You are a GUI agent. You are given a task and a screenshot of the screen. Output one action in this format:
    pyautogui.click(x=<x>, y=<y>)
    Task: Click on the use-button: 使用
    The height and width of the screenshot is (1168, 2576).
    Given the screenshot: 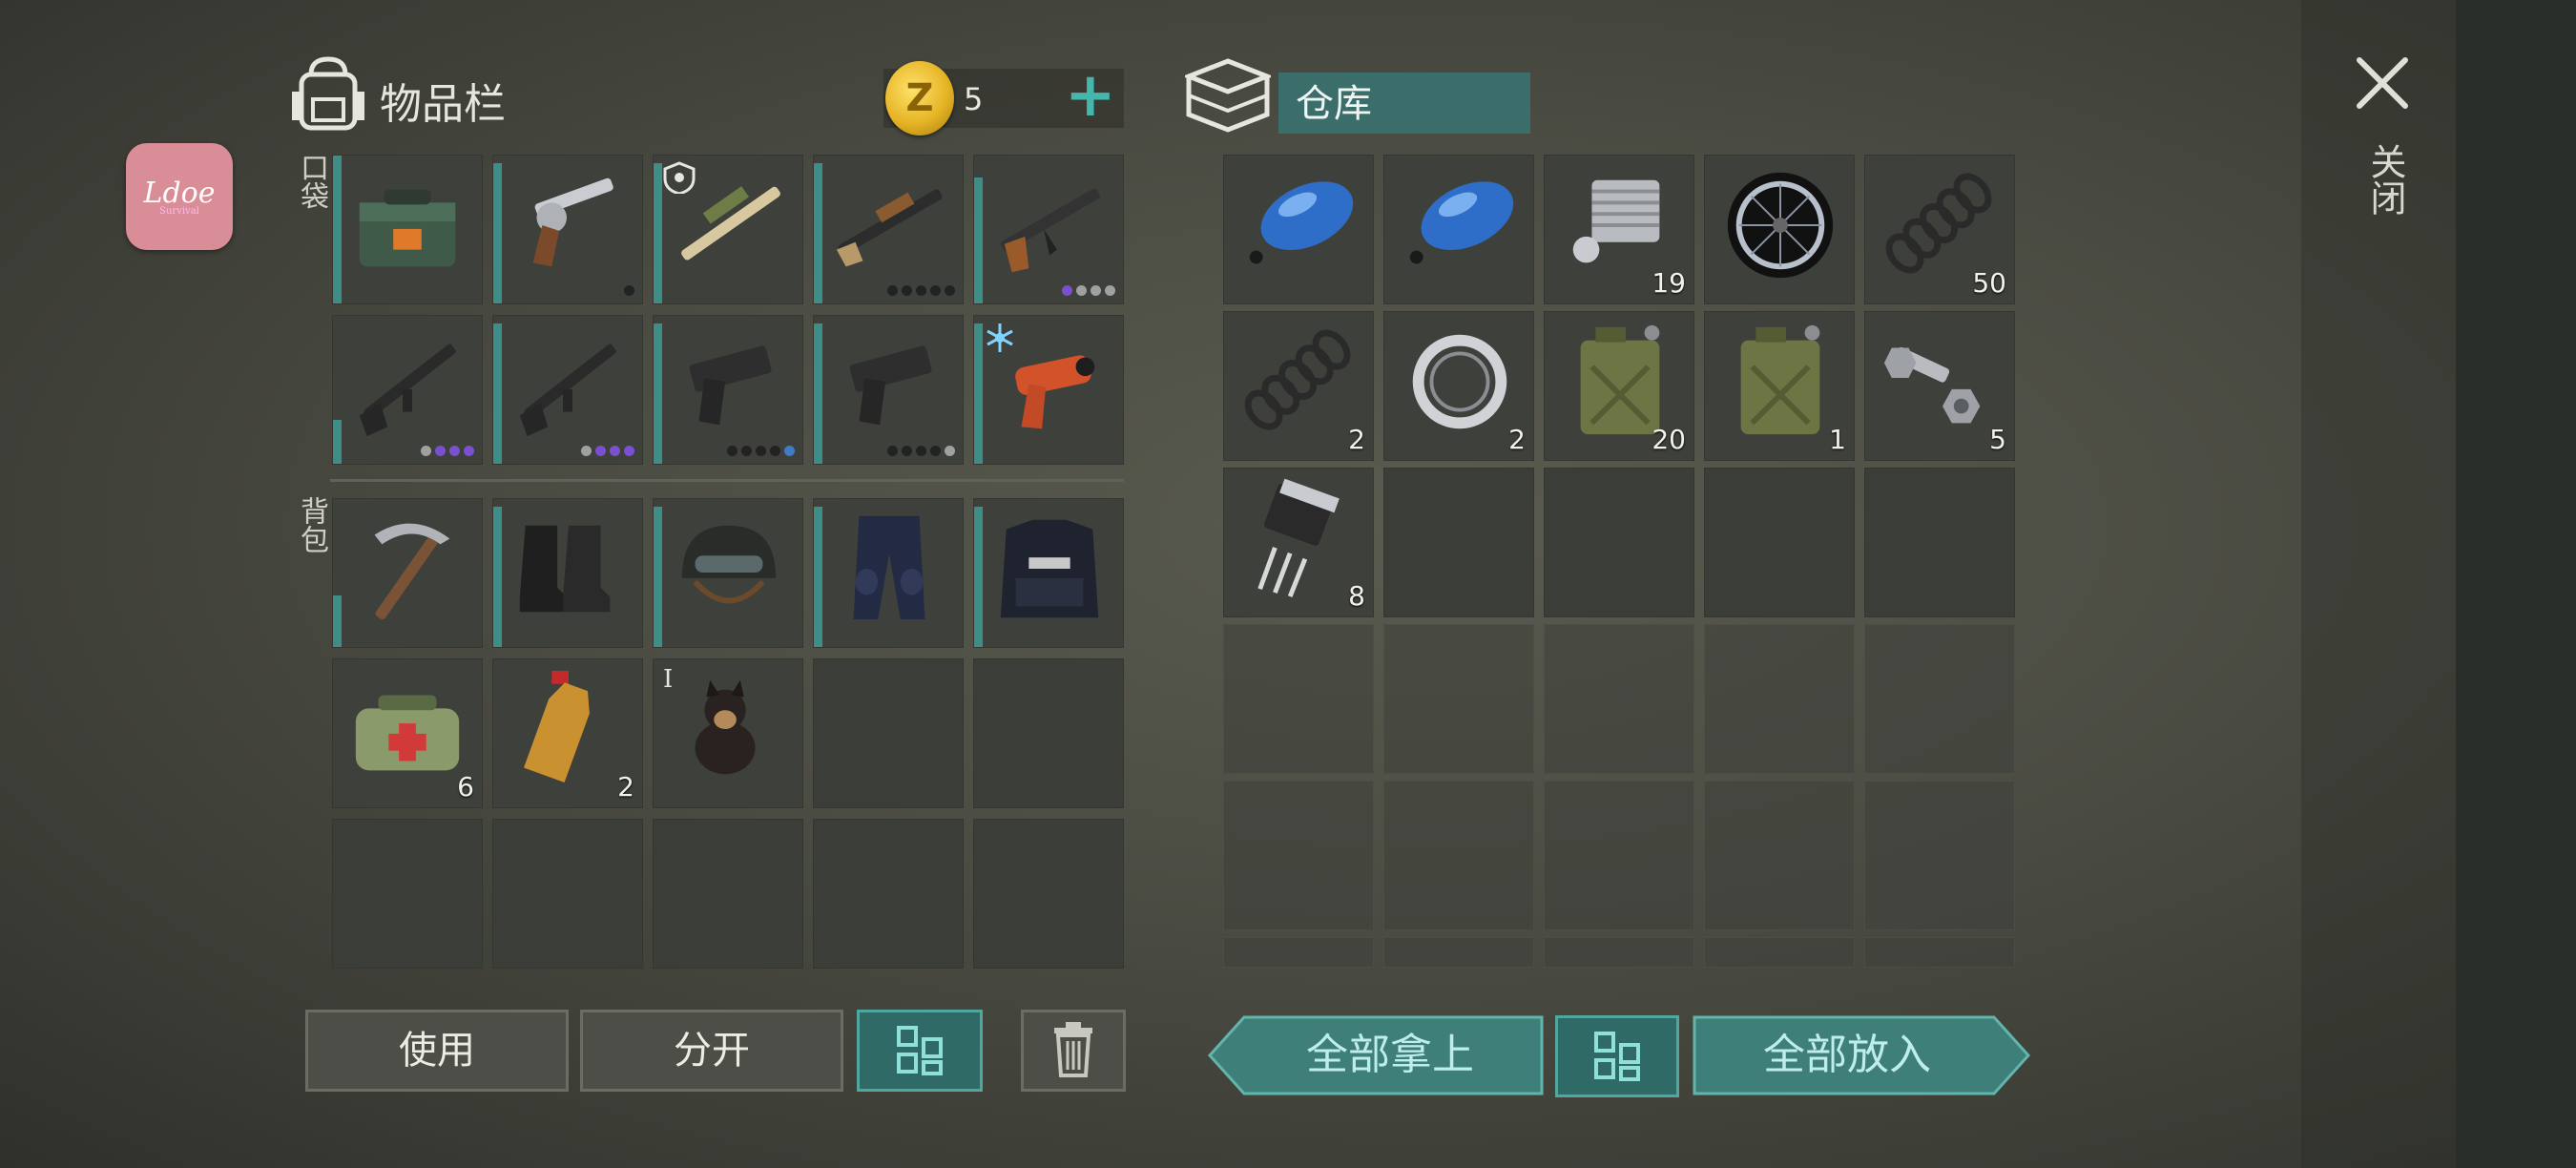 What is the action you would take?
    pyautogui.click(x=437, y=1051)
    